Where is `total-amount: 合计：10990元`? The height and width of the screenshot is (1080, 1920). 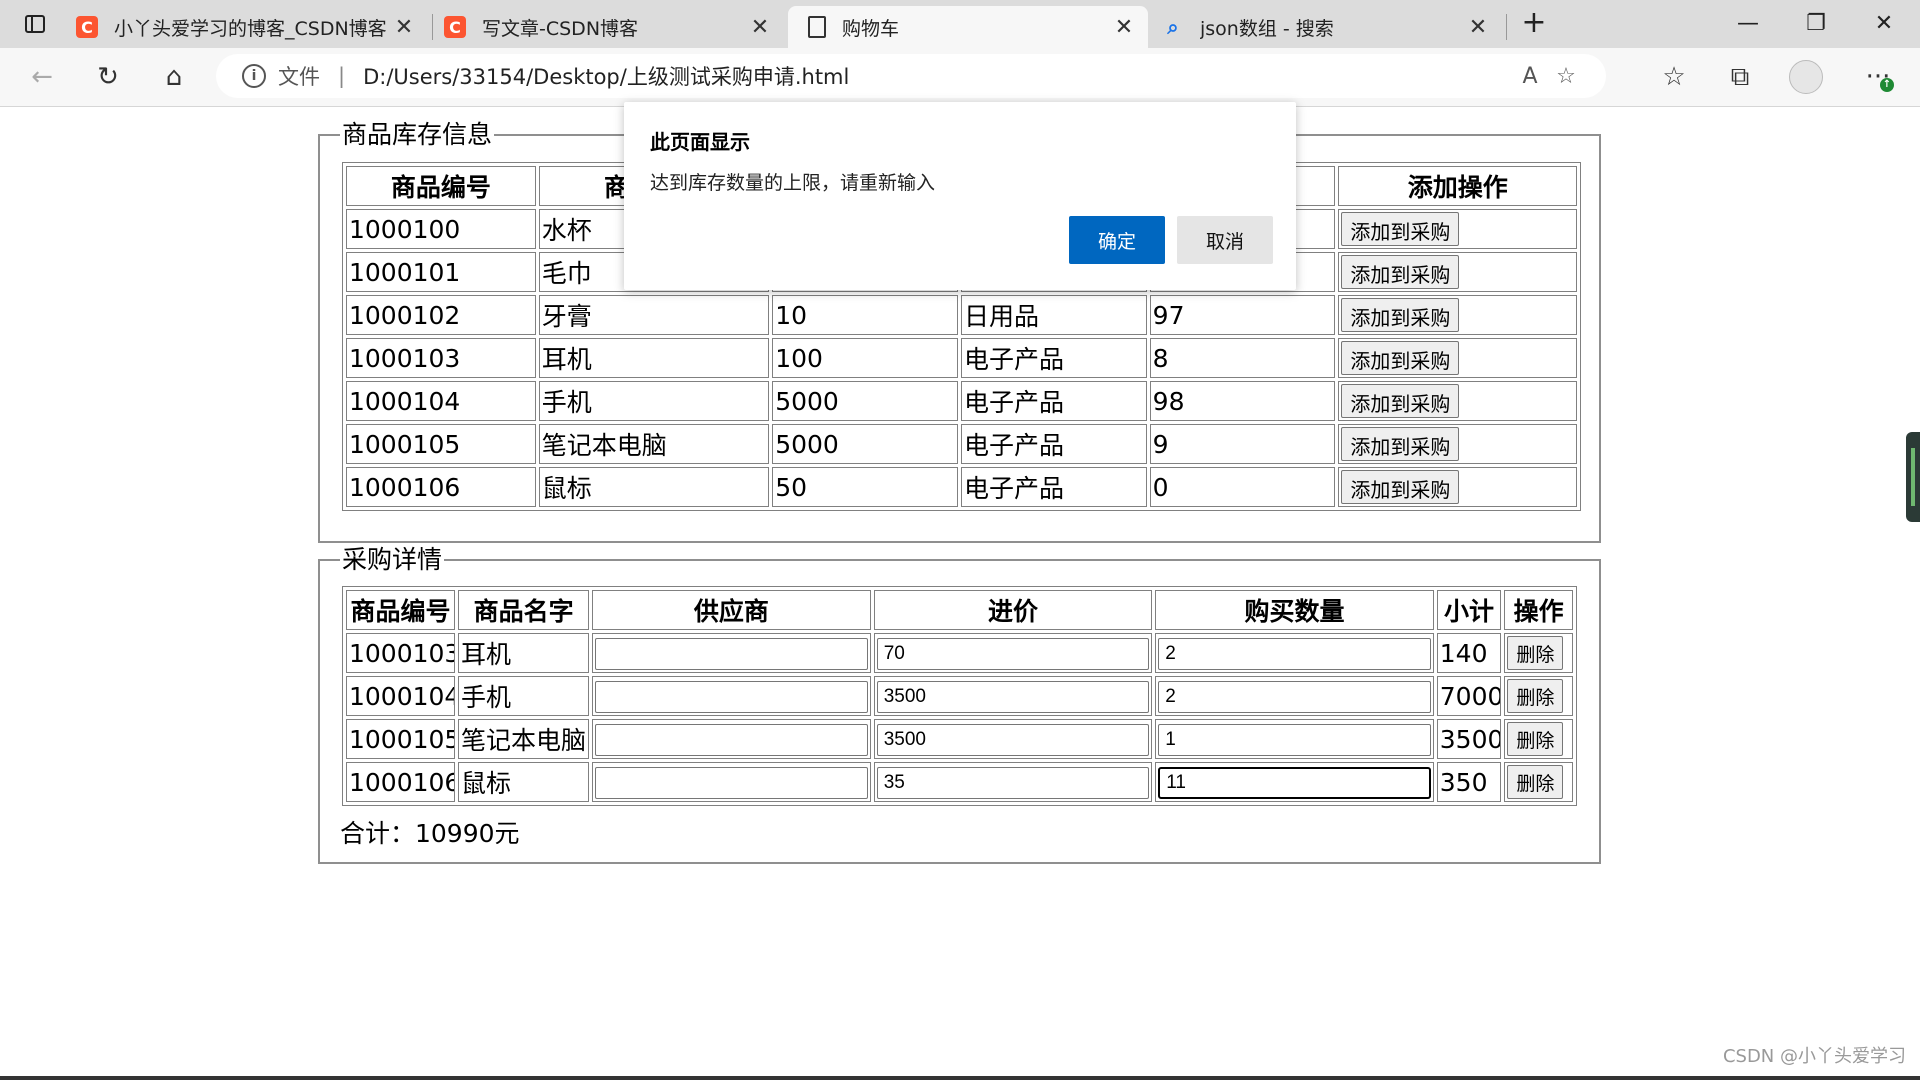 total-amount: 合计：10990元 is located at coordinates (430, 833).